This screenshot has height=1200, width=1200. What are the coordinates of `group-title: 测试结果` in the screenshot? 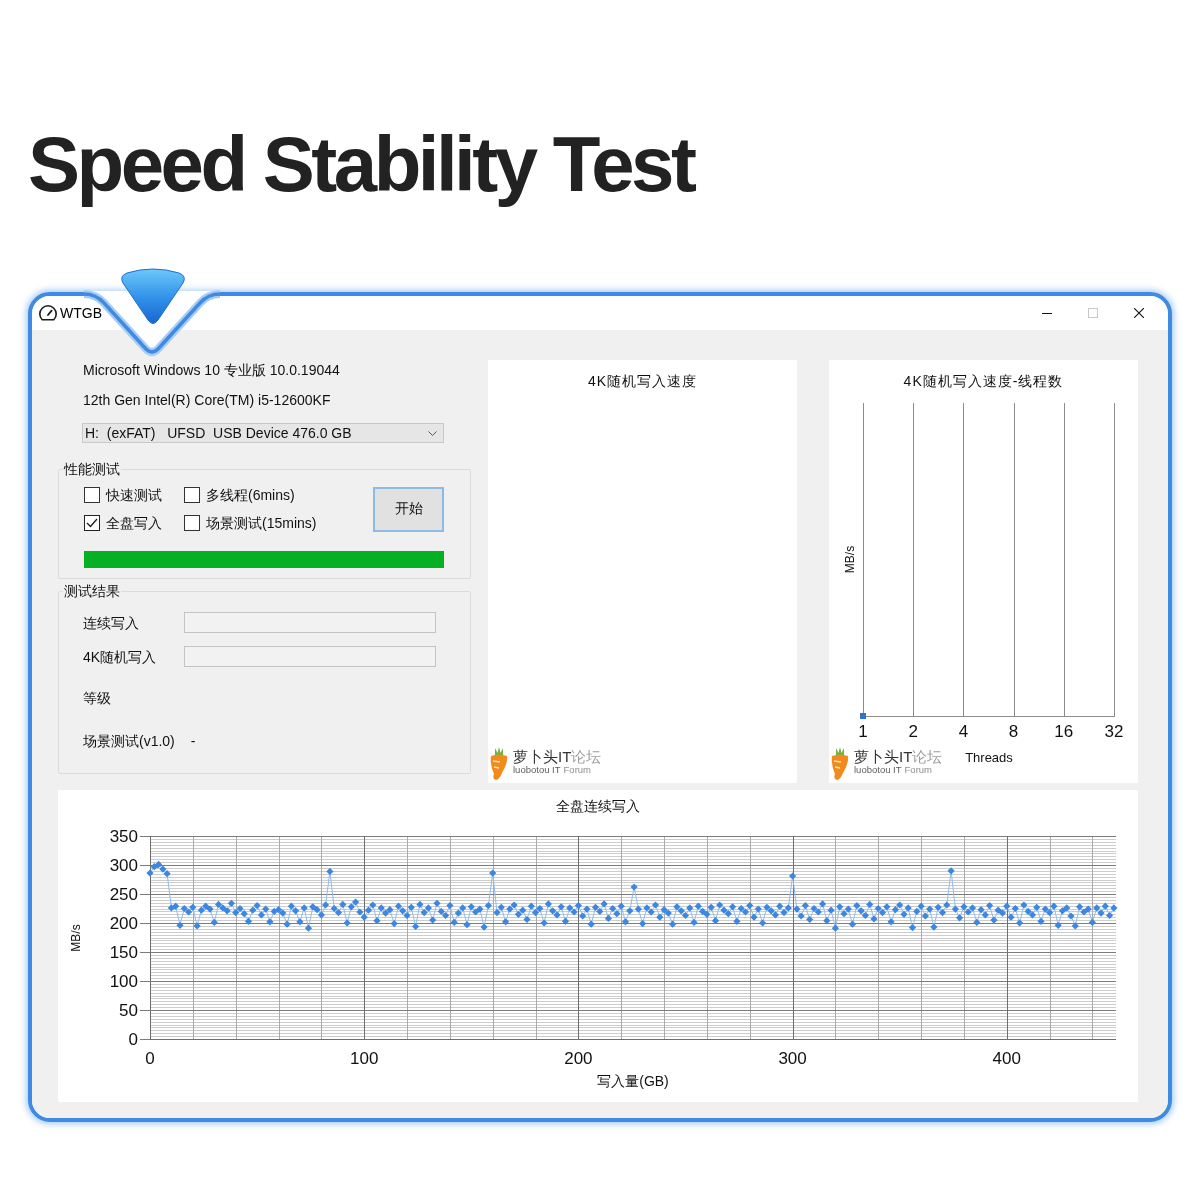 It's located at (92, 591).